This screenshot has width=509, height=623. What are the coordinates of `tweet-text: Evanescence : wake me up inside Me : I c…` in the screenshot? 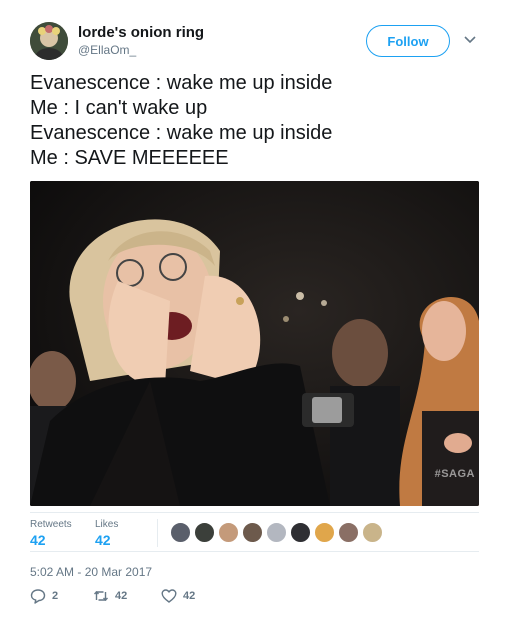 It's located at (260, 121).